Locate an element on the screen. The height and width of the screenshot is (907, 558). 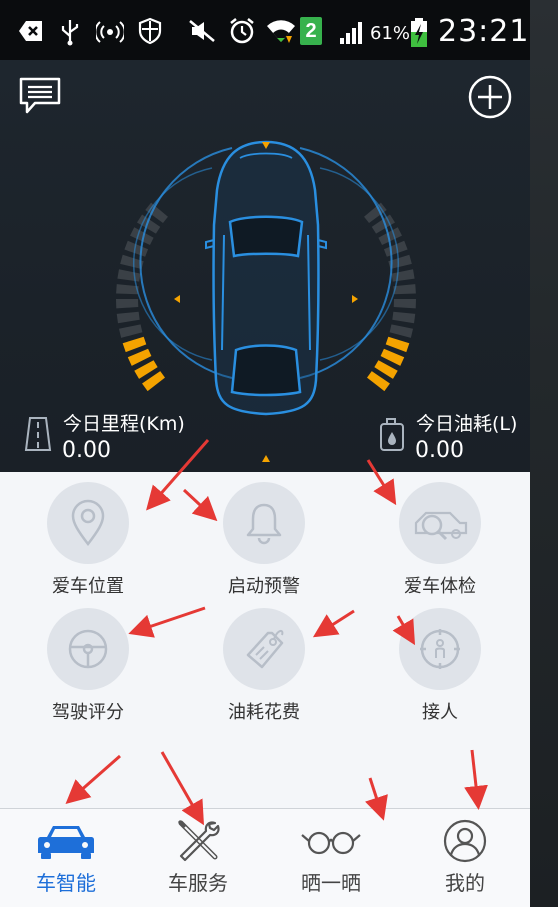
usb-icon is located at coordinates (70, 33).